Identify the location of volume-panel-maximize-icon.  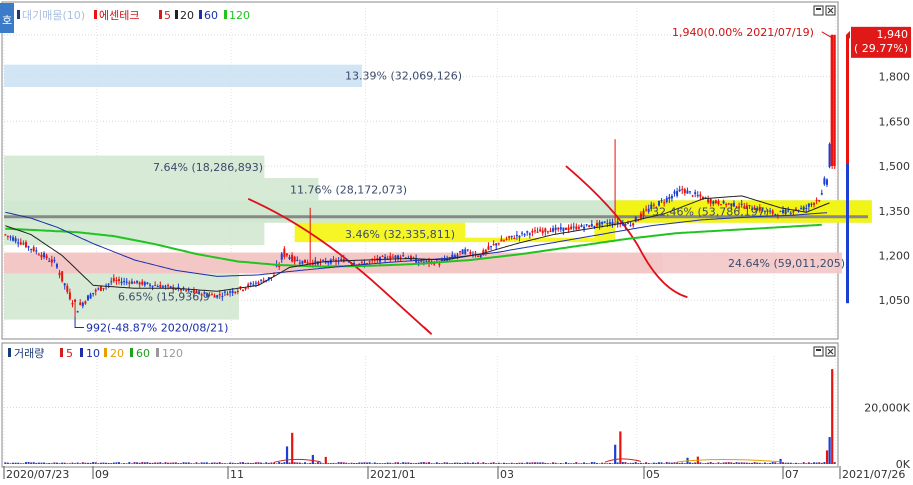
(818, 351).